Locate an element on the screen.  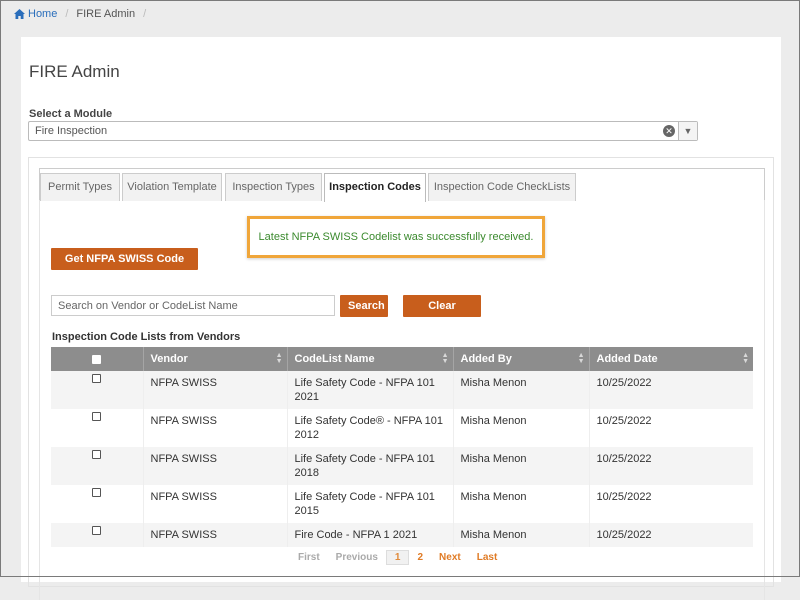
pagination-previous: Previous is located at coordinates (357, 557).